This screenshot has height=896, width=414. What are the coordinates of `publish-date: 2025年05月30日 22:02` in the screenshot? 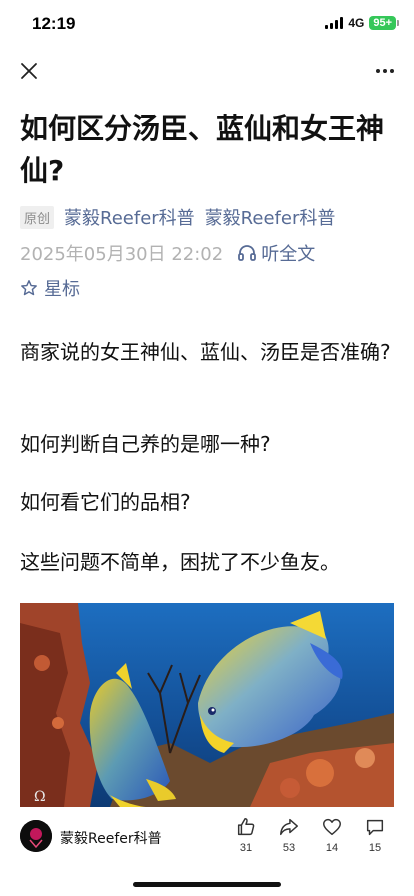 It's located at (122, 254).